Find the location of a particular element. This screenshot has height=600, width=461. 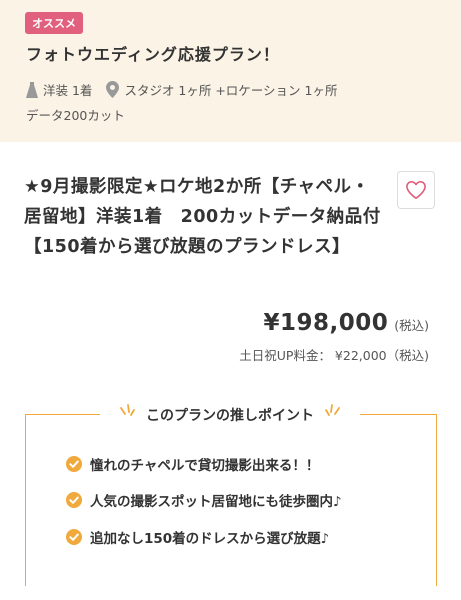

recommend-points-heading: このプランの推しポイント is located at coordinates (230, 415).